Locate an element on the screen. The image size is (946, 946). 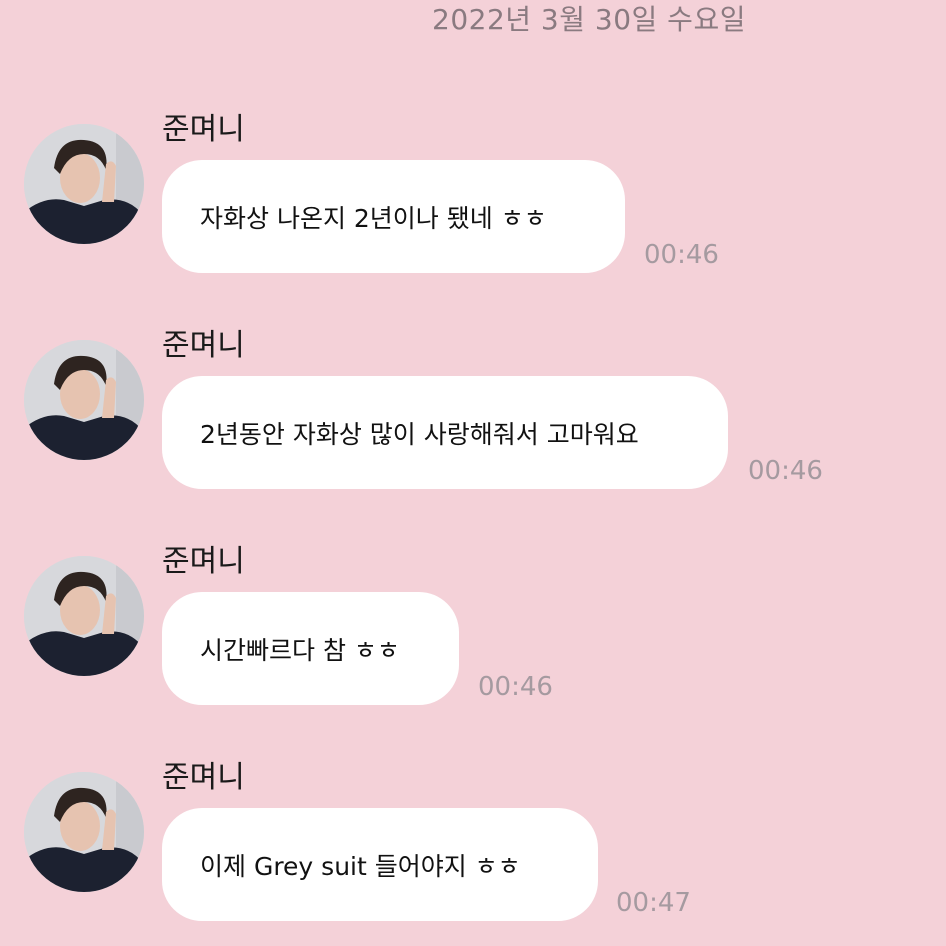
message-bubble: 이제 Grey suit 들어야지 ㅎㅎ is located at coordinates (380, 864).